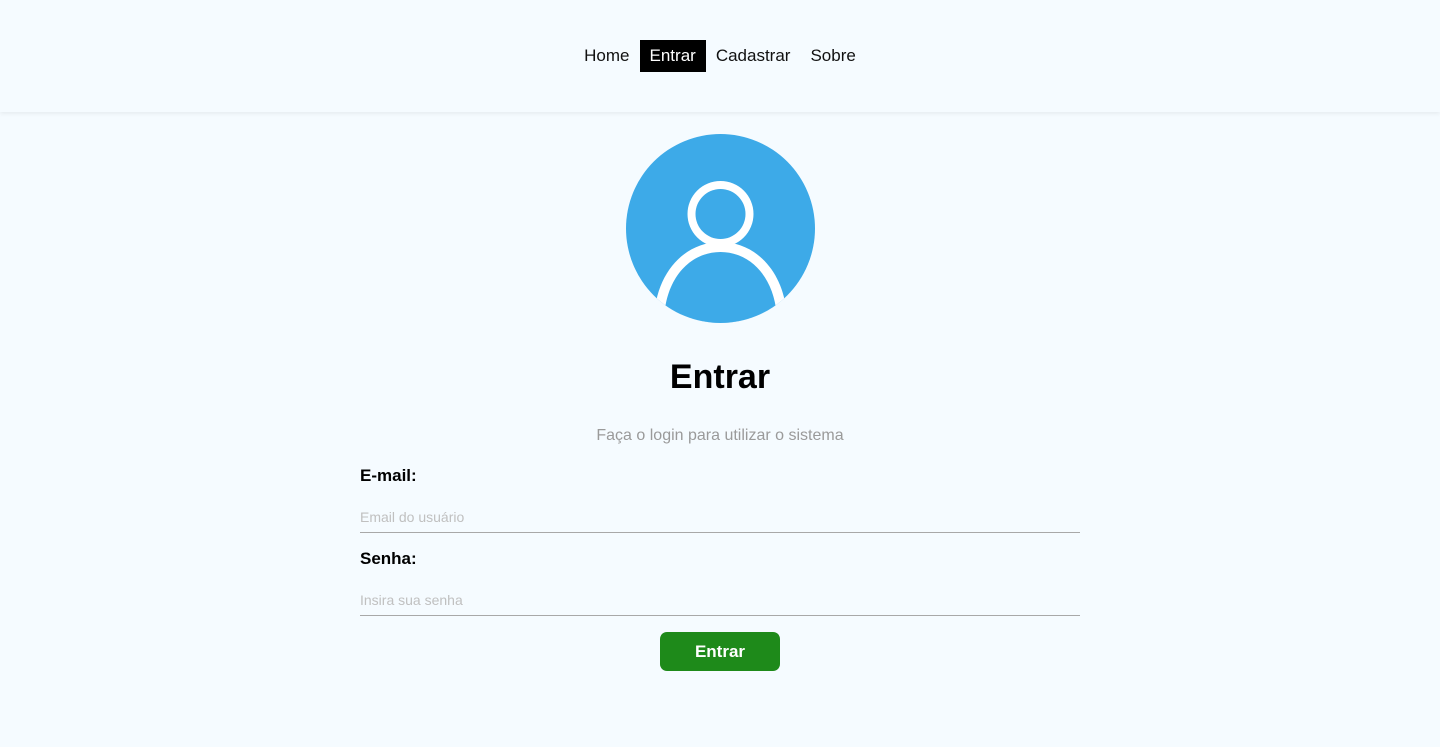  What do you see at coordinates (388, 475) in the screenshot?
I see `email-label: E-mail:` at bounding box center [388, 475].